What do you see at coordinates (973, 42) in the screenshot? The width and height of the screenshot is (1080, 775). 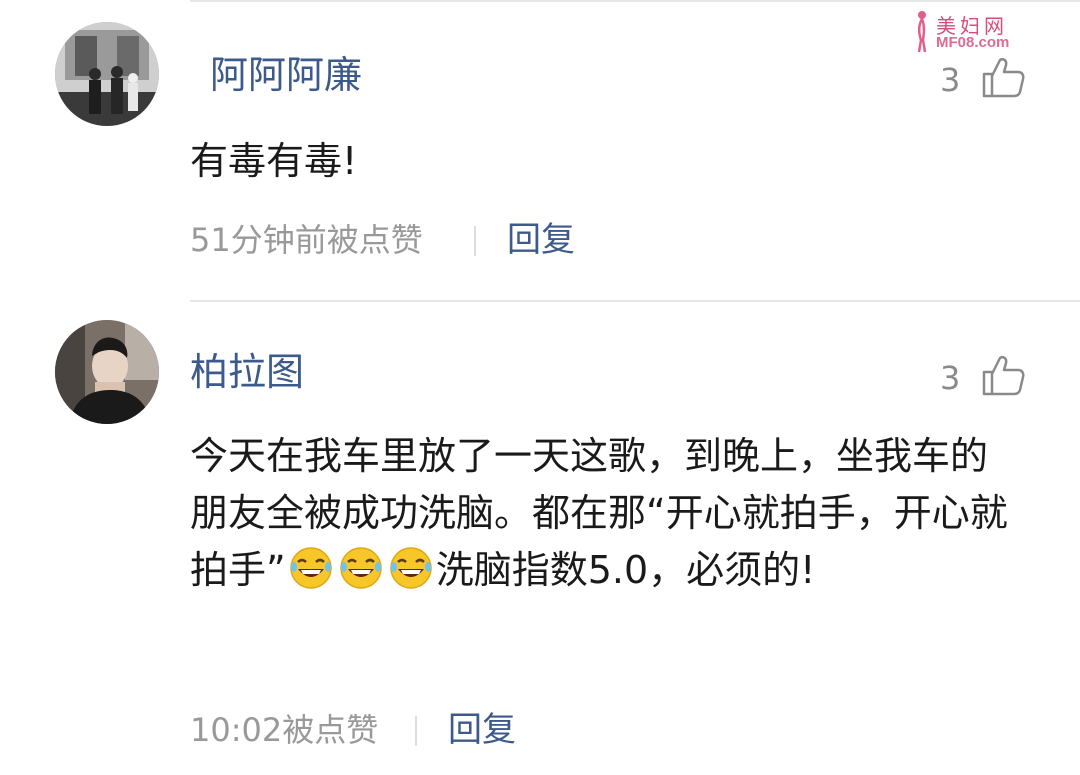 I see `watermark-url: MF08.com` at bounding box center [973, 42].